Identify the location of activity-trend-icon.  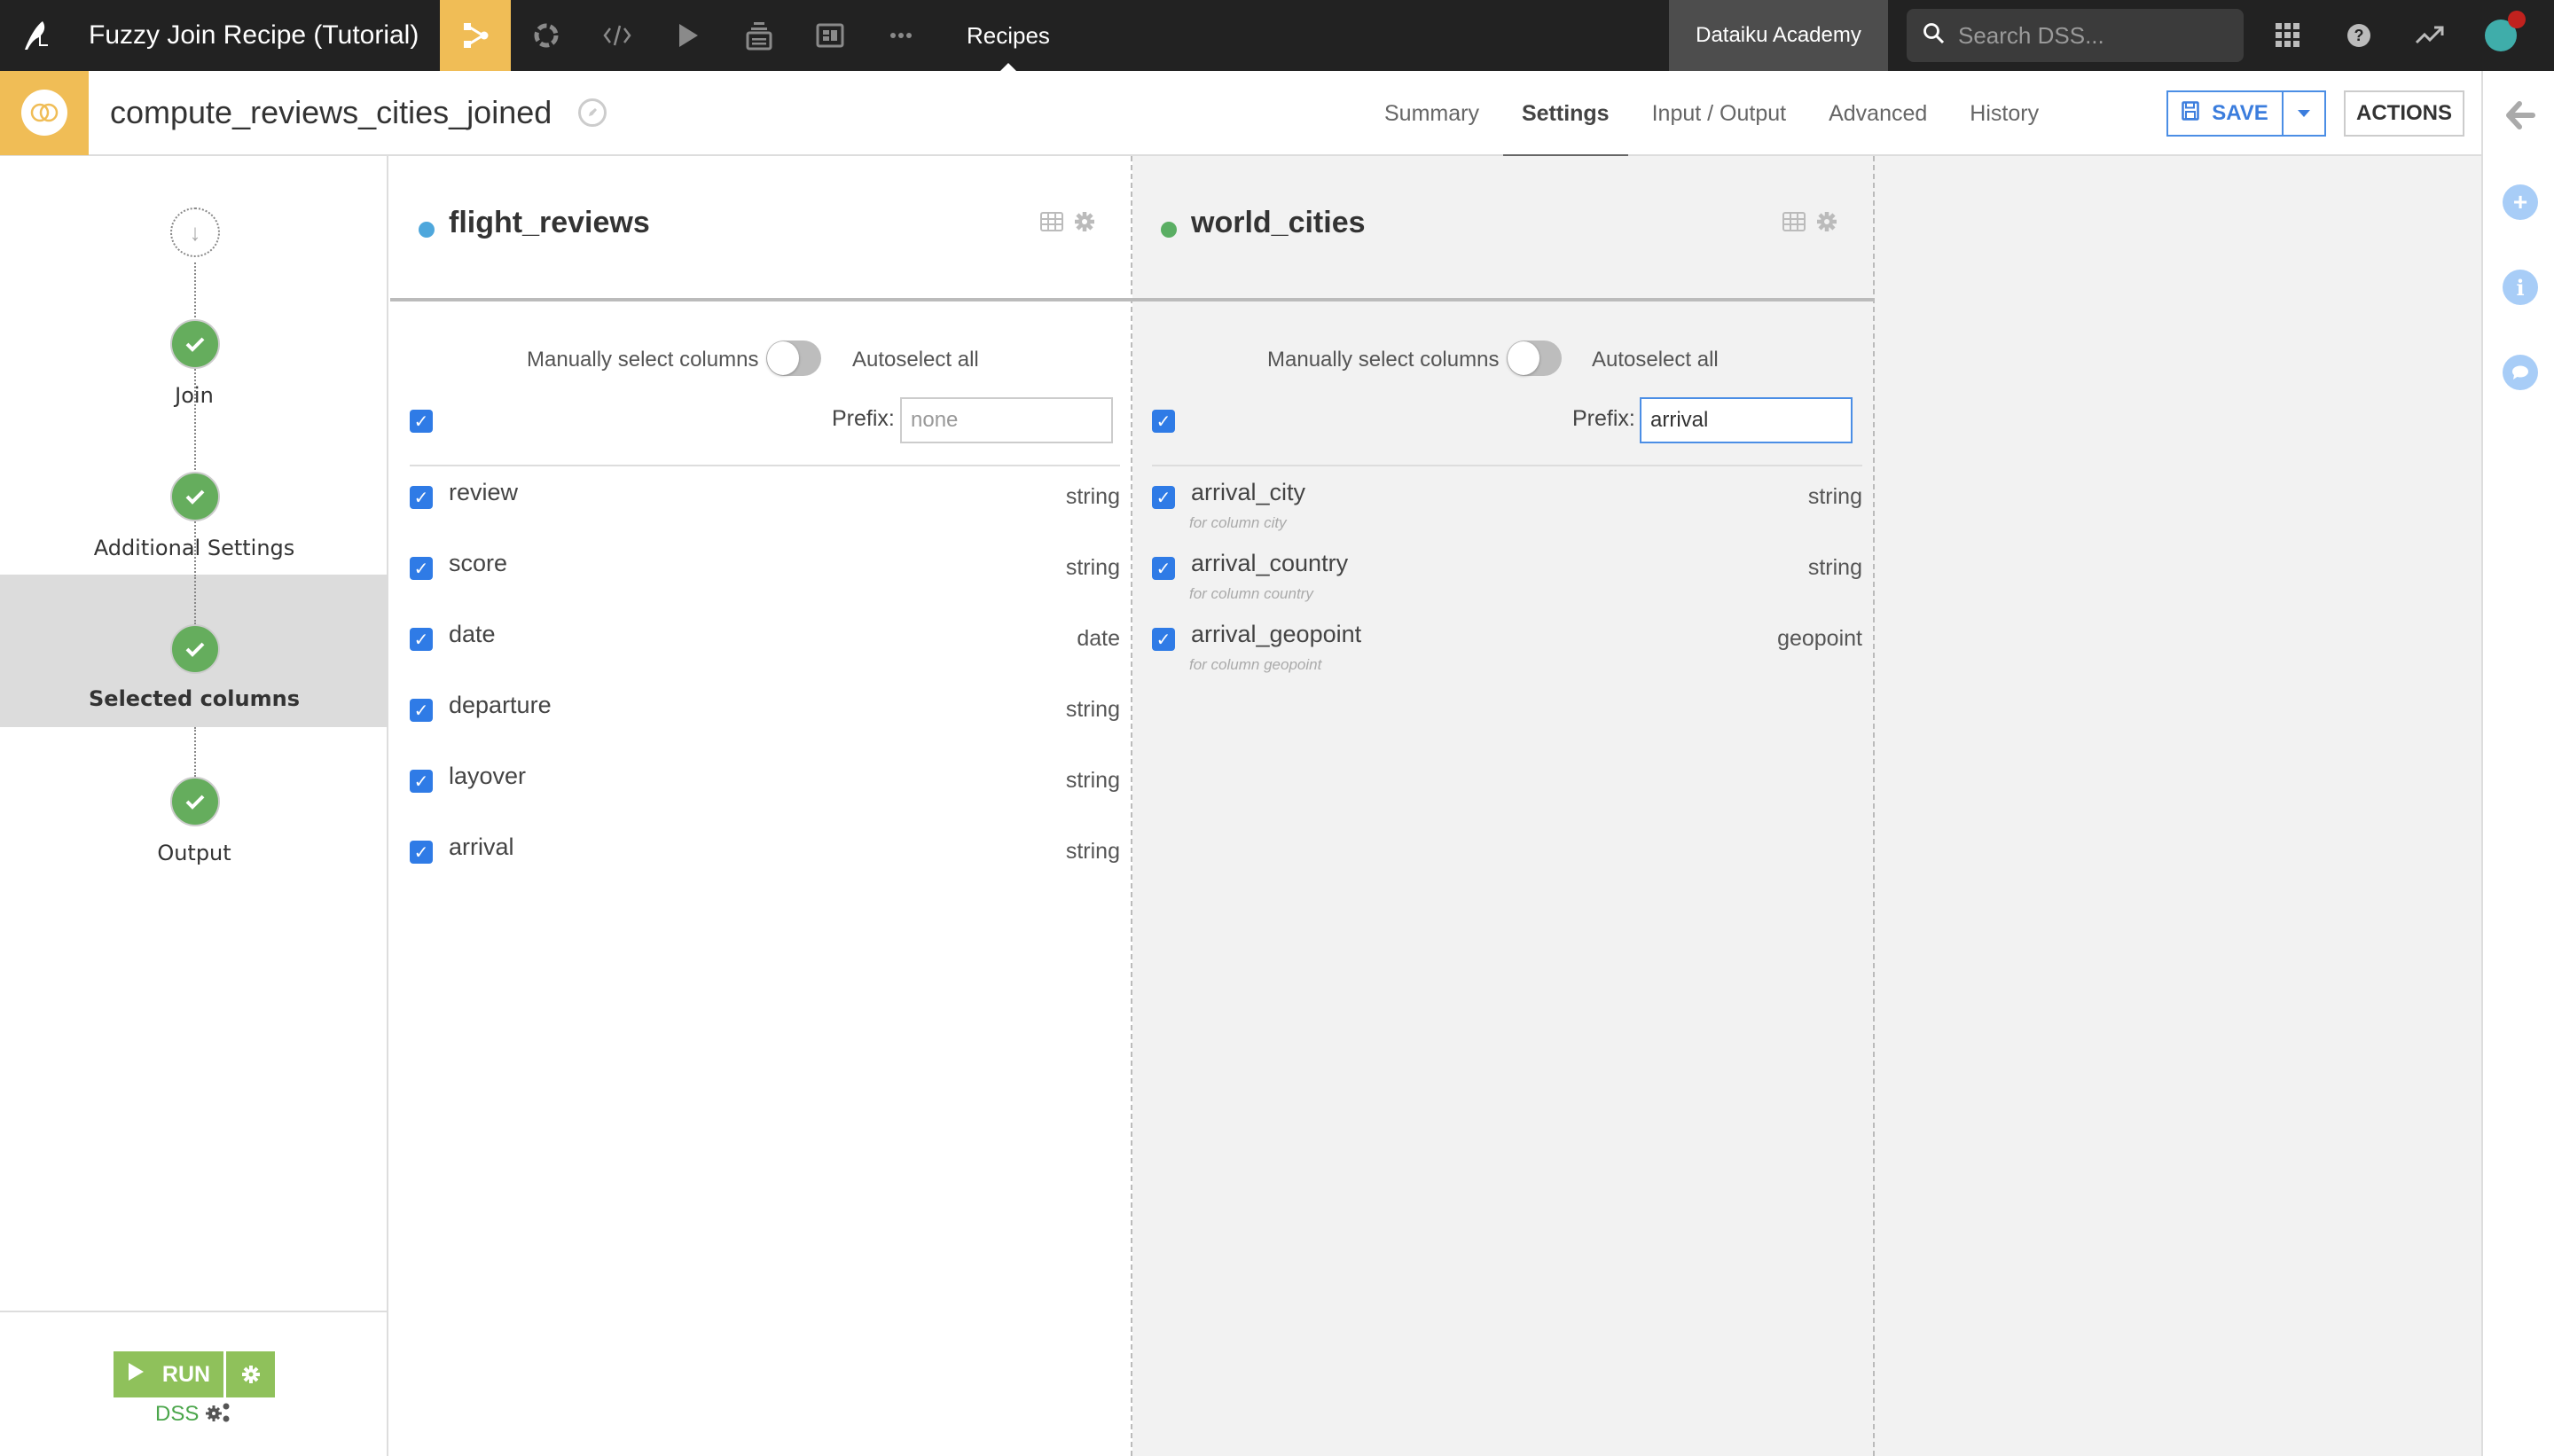
(2429, 35).